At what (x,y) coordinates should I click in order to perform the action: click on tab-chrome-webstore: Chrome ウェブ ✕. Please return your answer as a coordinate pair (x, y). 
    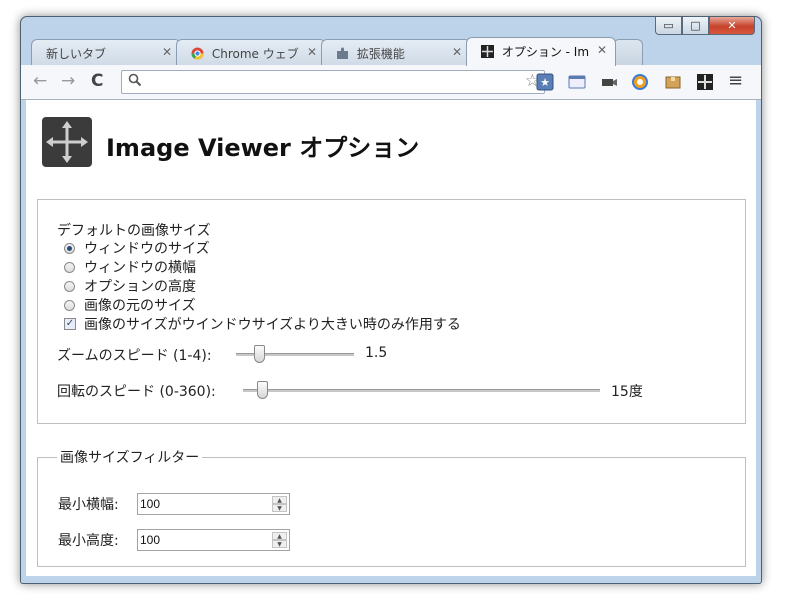
    Looking at the image, I should click on (251, 52).